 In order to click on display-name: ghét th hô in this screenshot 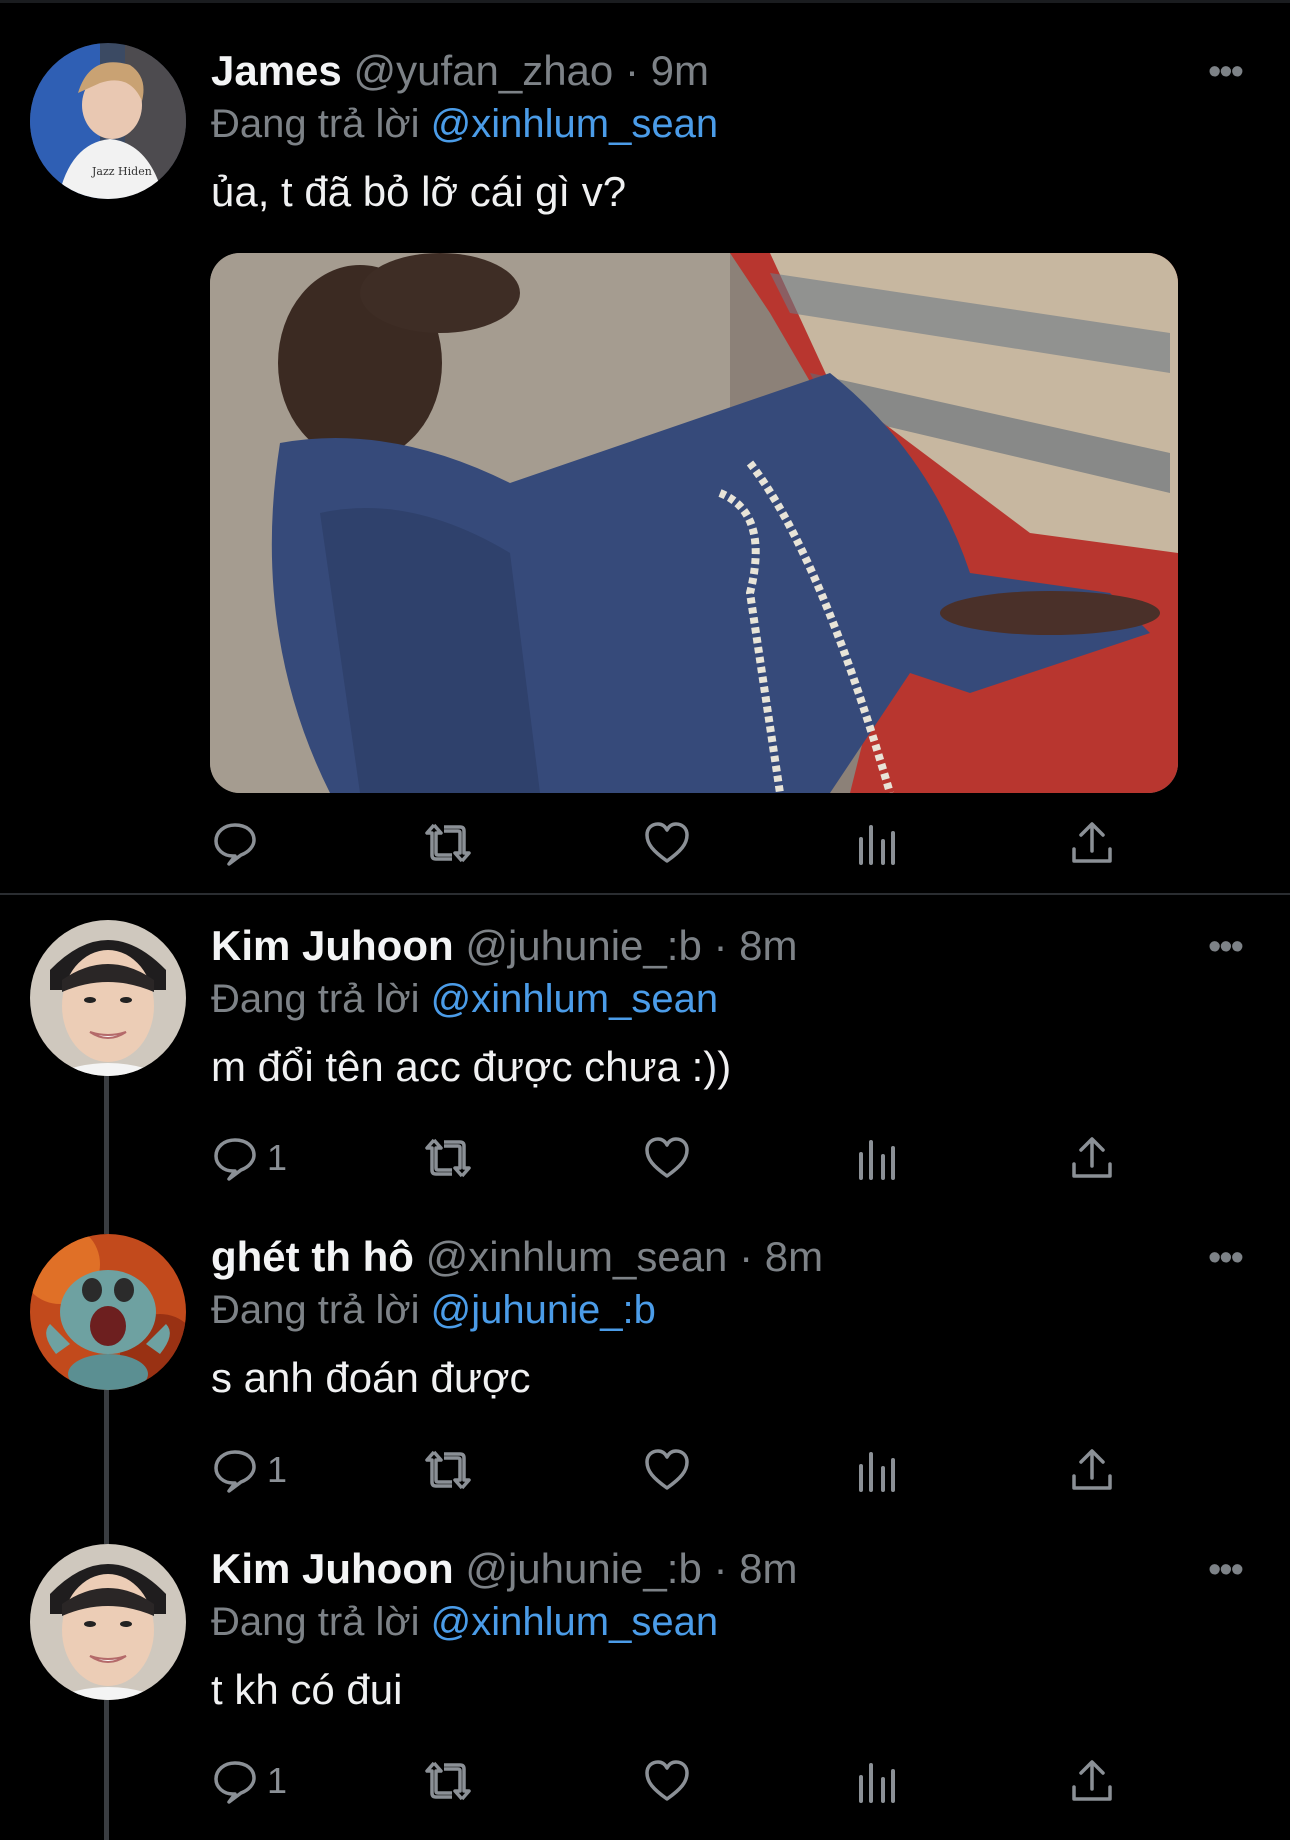, I will do `click(312, 1256)`.